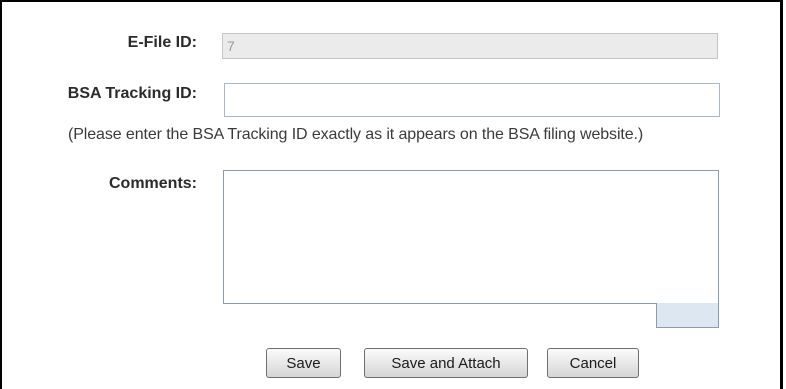  What do you see at coordinates (162, 42) in the screenshot?
I see `efile-id-label: E-File ID:` at bounding box center [162, 42].